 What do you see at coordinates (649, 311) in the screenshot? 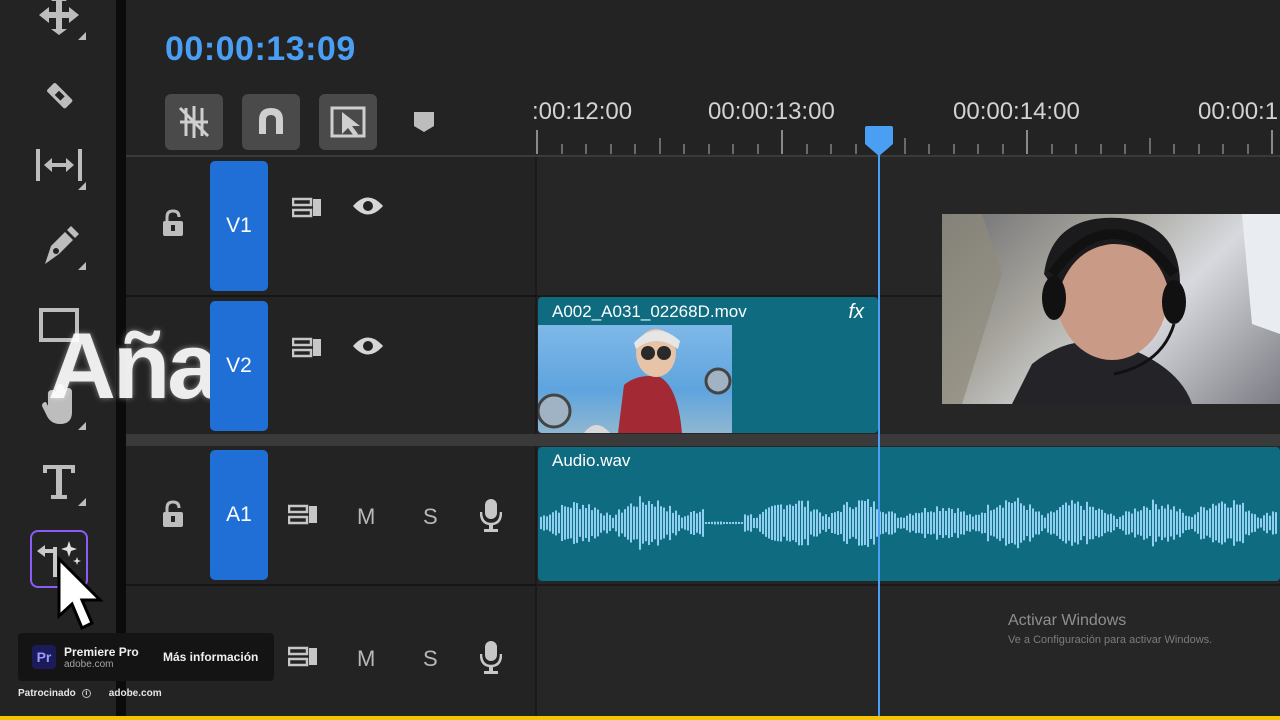
I see `video-clip-name: A002_A031_02268D.mov` at bounding box center [649, 311].